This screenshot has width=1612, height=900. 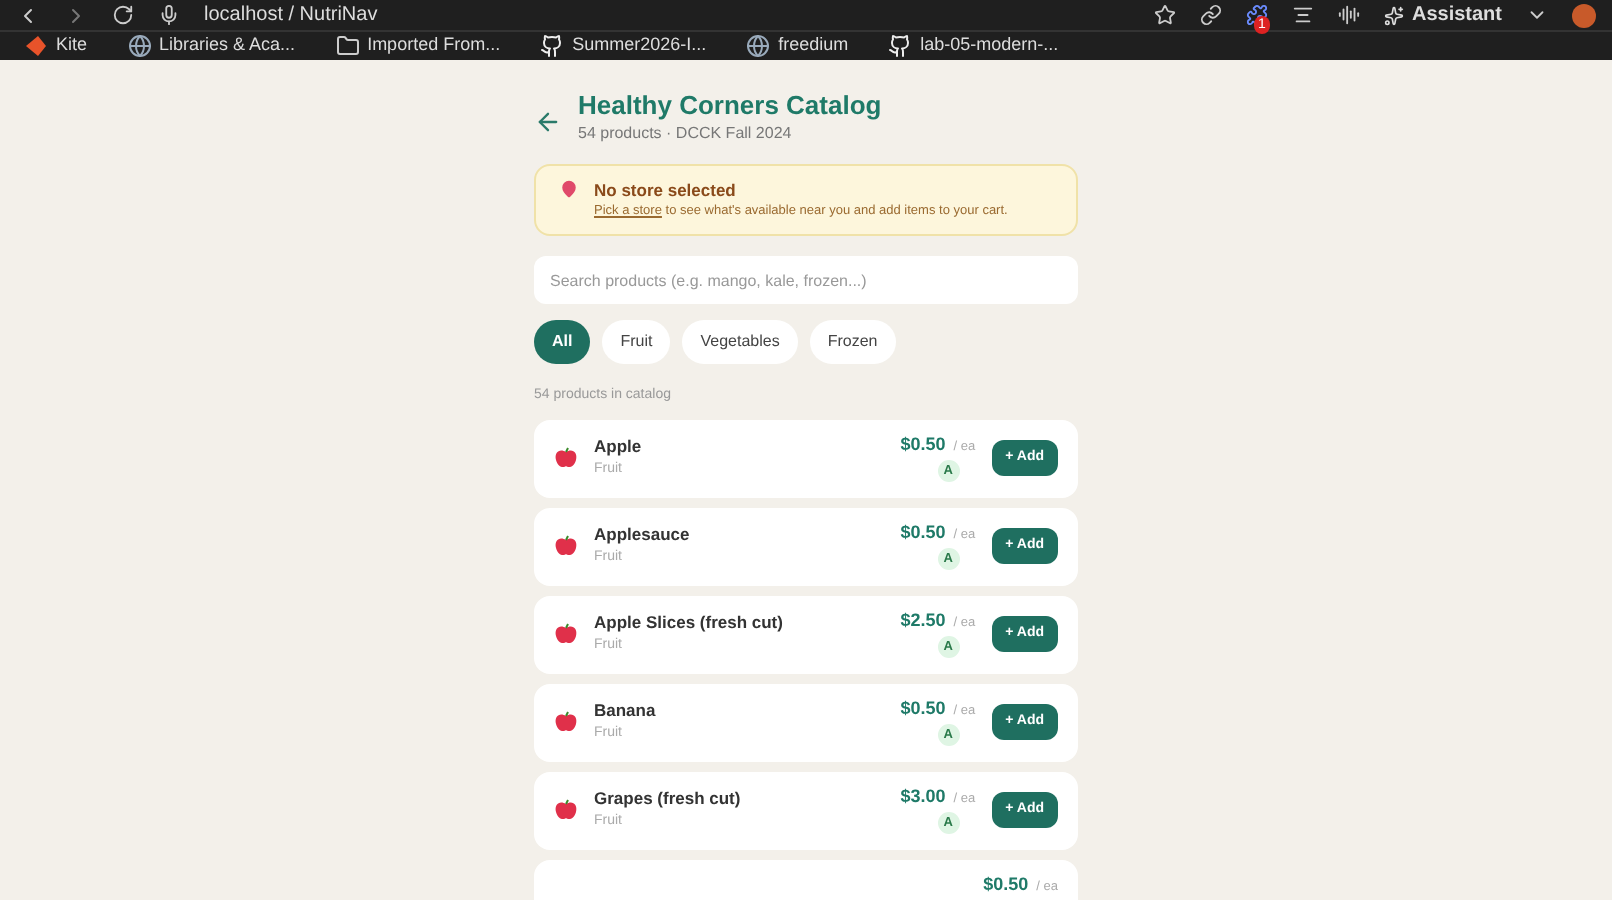 What do you see at coordinates (569, 188) in the screenshot?
I see `pin-icon` at bounding box center [569, 188].